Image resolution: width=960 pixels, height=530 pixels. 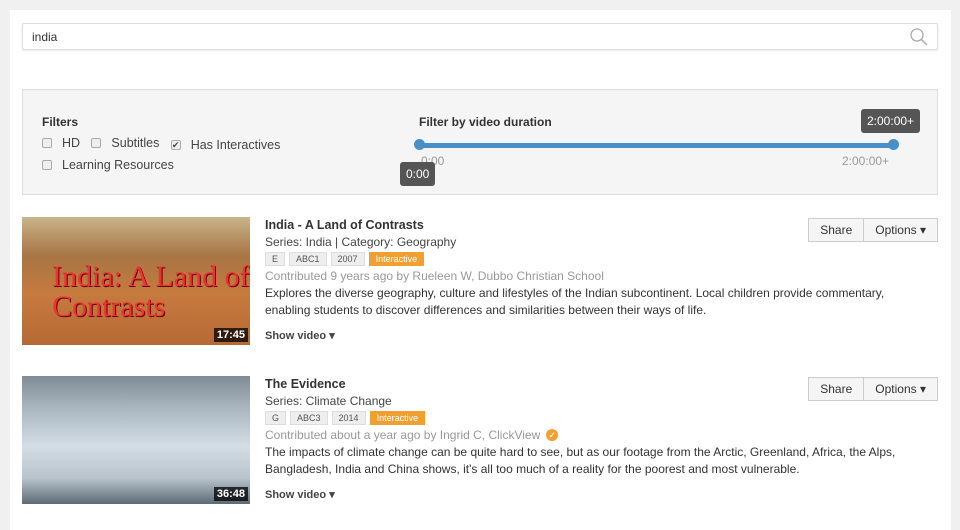 I want to click on duration-slider-track, so click(x=656, y=145).